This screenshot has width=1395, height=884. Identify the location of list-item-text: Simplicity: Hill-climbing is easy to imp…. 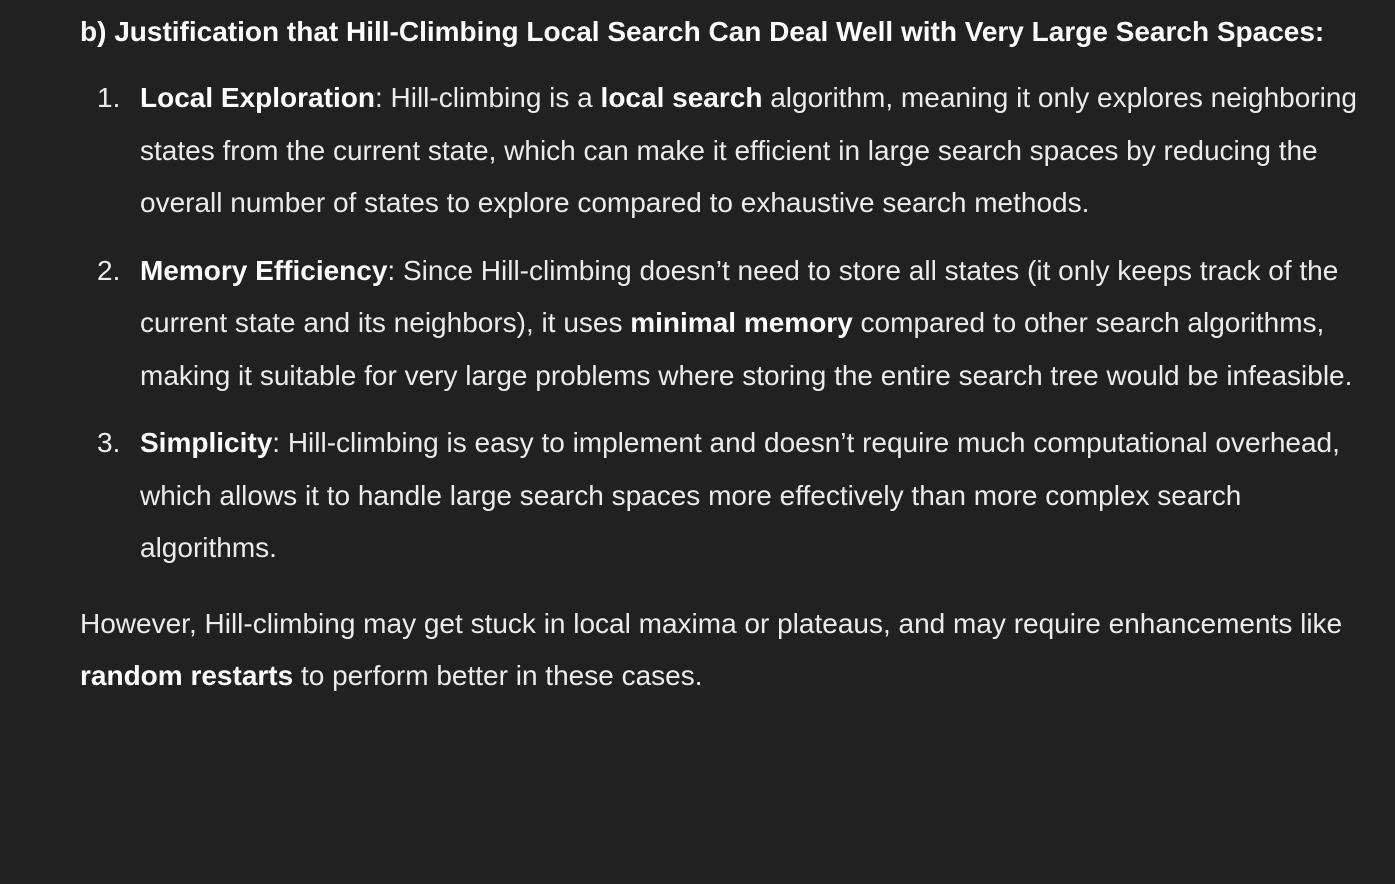
(740, 495).